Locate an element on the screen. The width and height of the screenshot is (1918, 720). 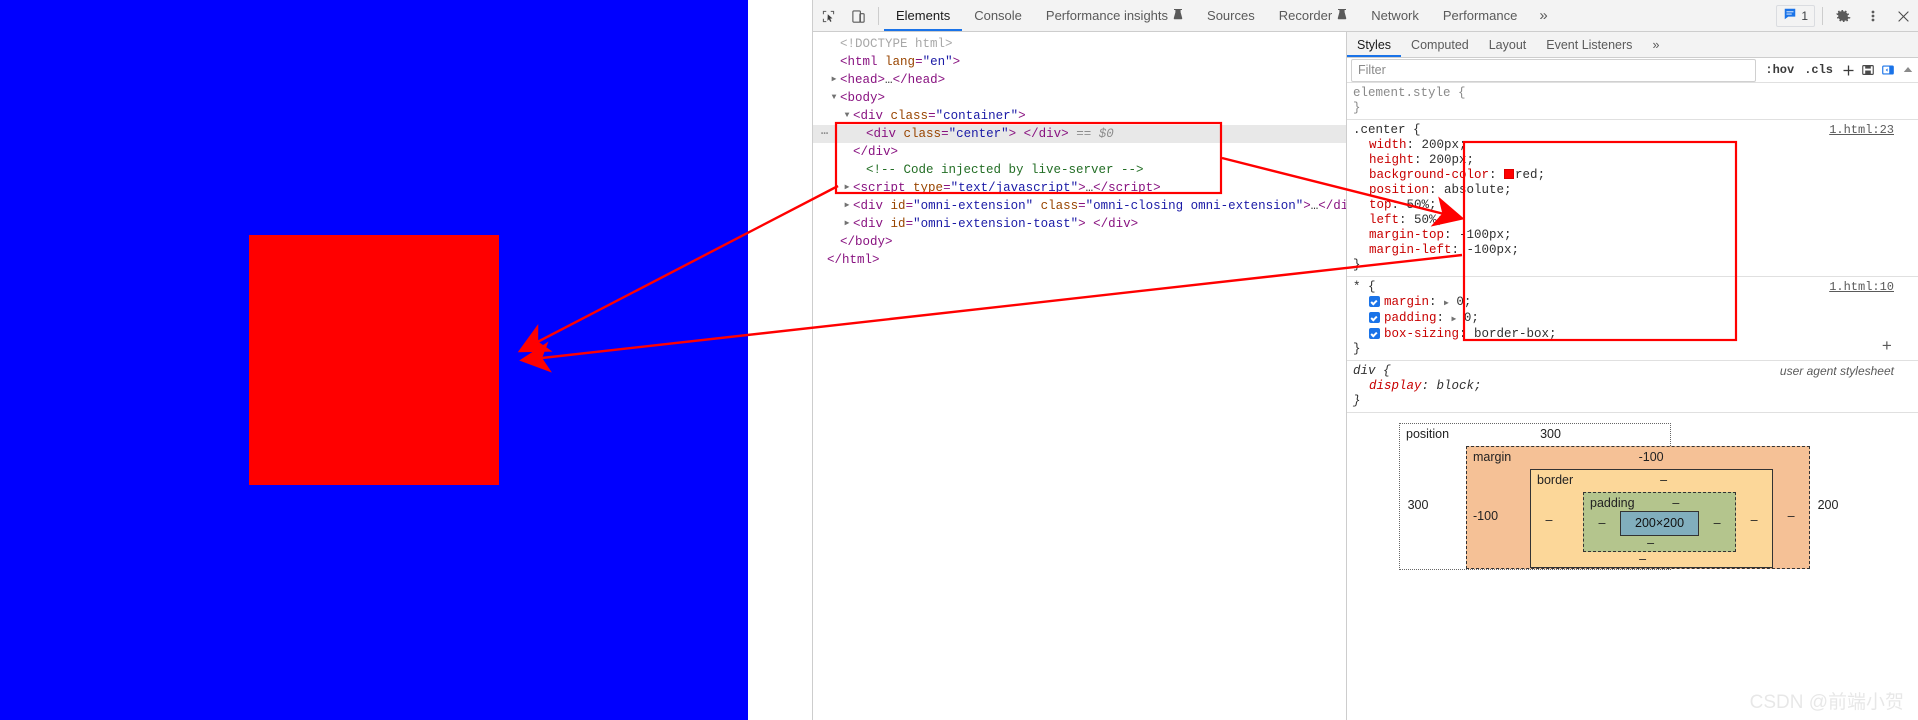
css-property-name: height is located at coordinates (1391, 160).